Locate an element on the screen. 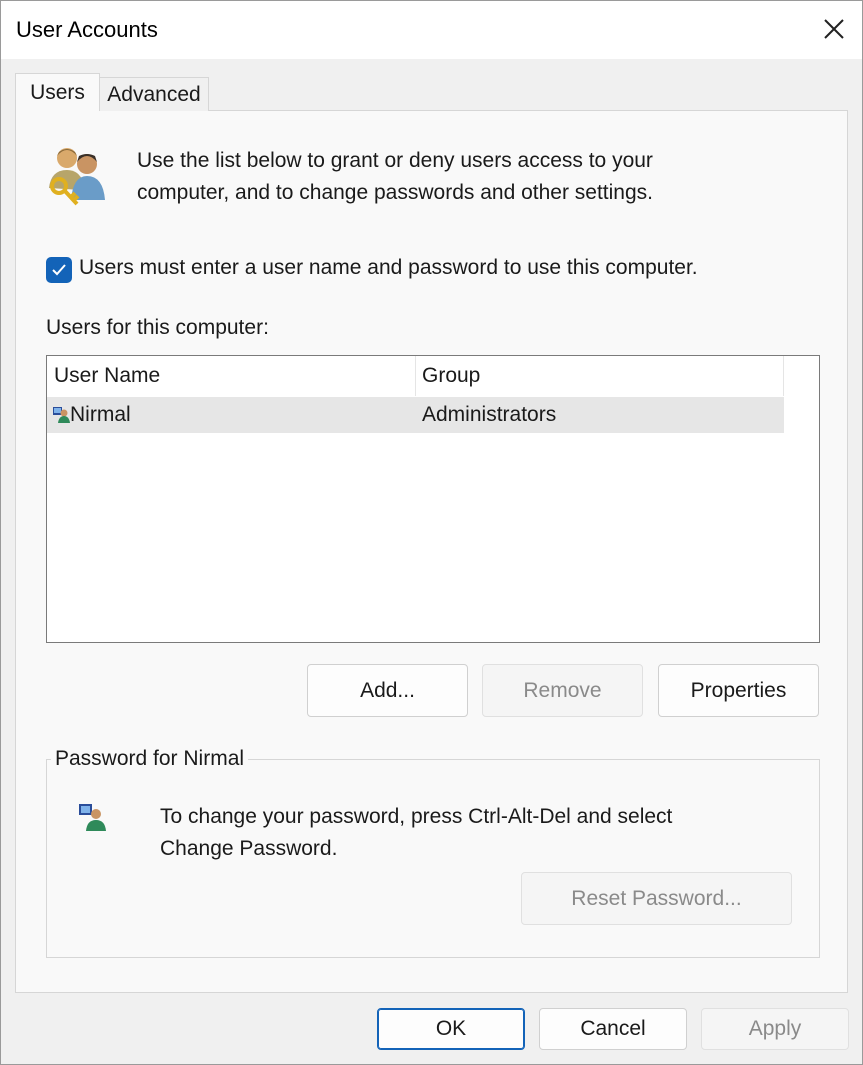  close-icon is located at coordinates (834, 29).